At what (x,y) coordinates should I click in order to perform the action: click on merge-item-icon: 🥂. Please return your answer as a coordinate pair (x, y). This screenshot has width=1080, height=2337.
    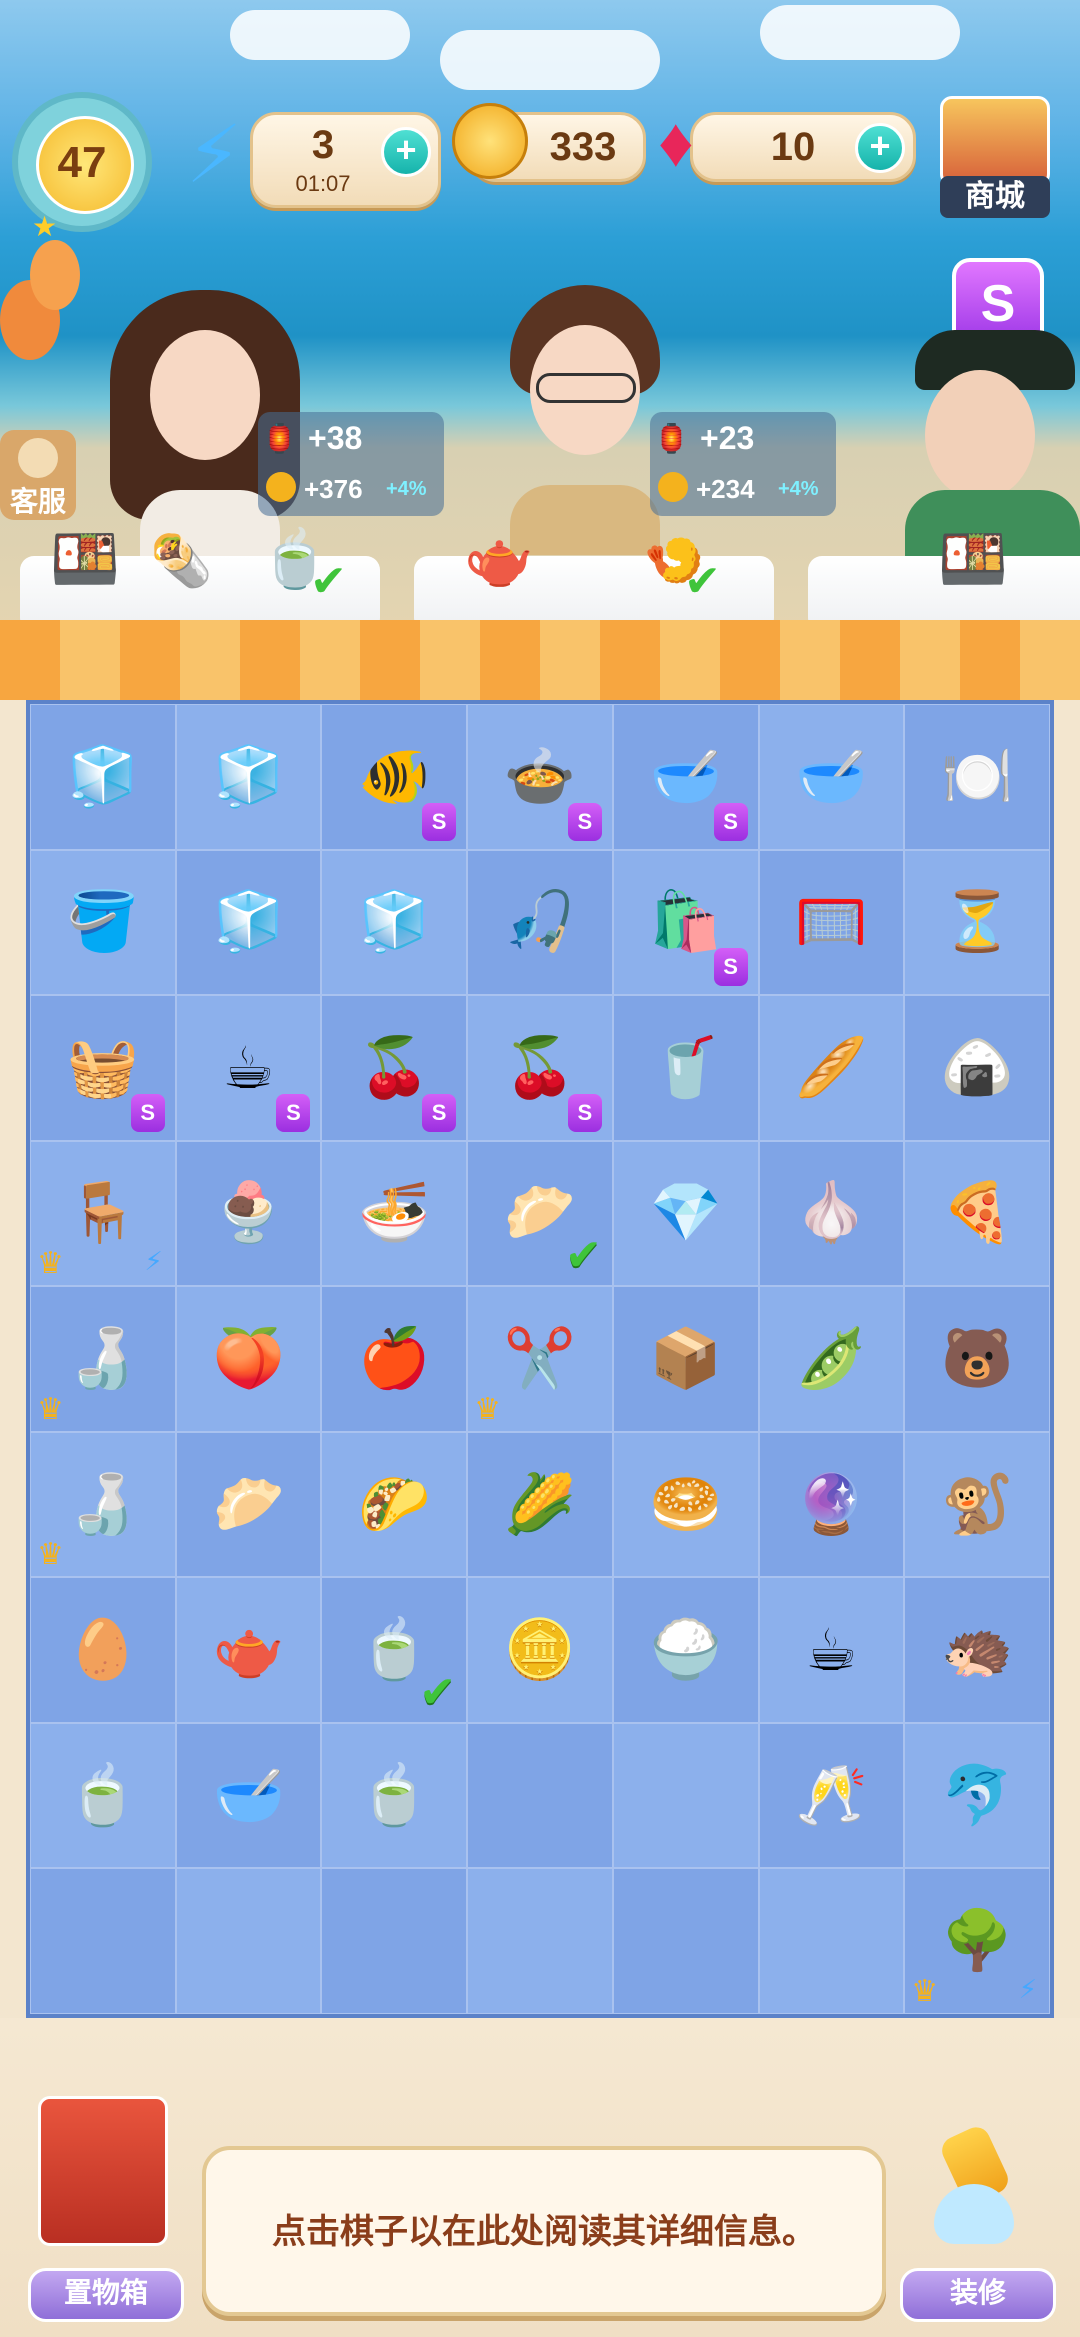
    Looking at the image, I should click on (831, 1796).